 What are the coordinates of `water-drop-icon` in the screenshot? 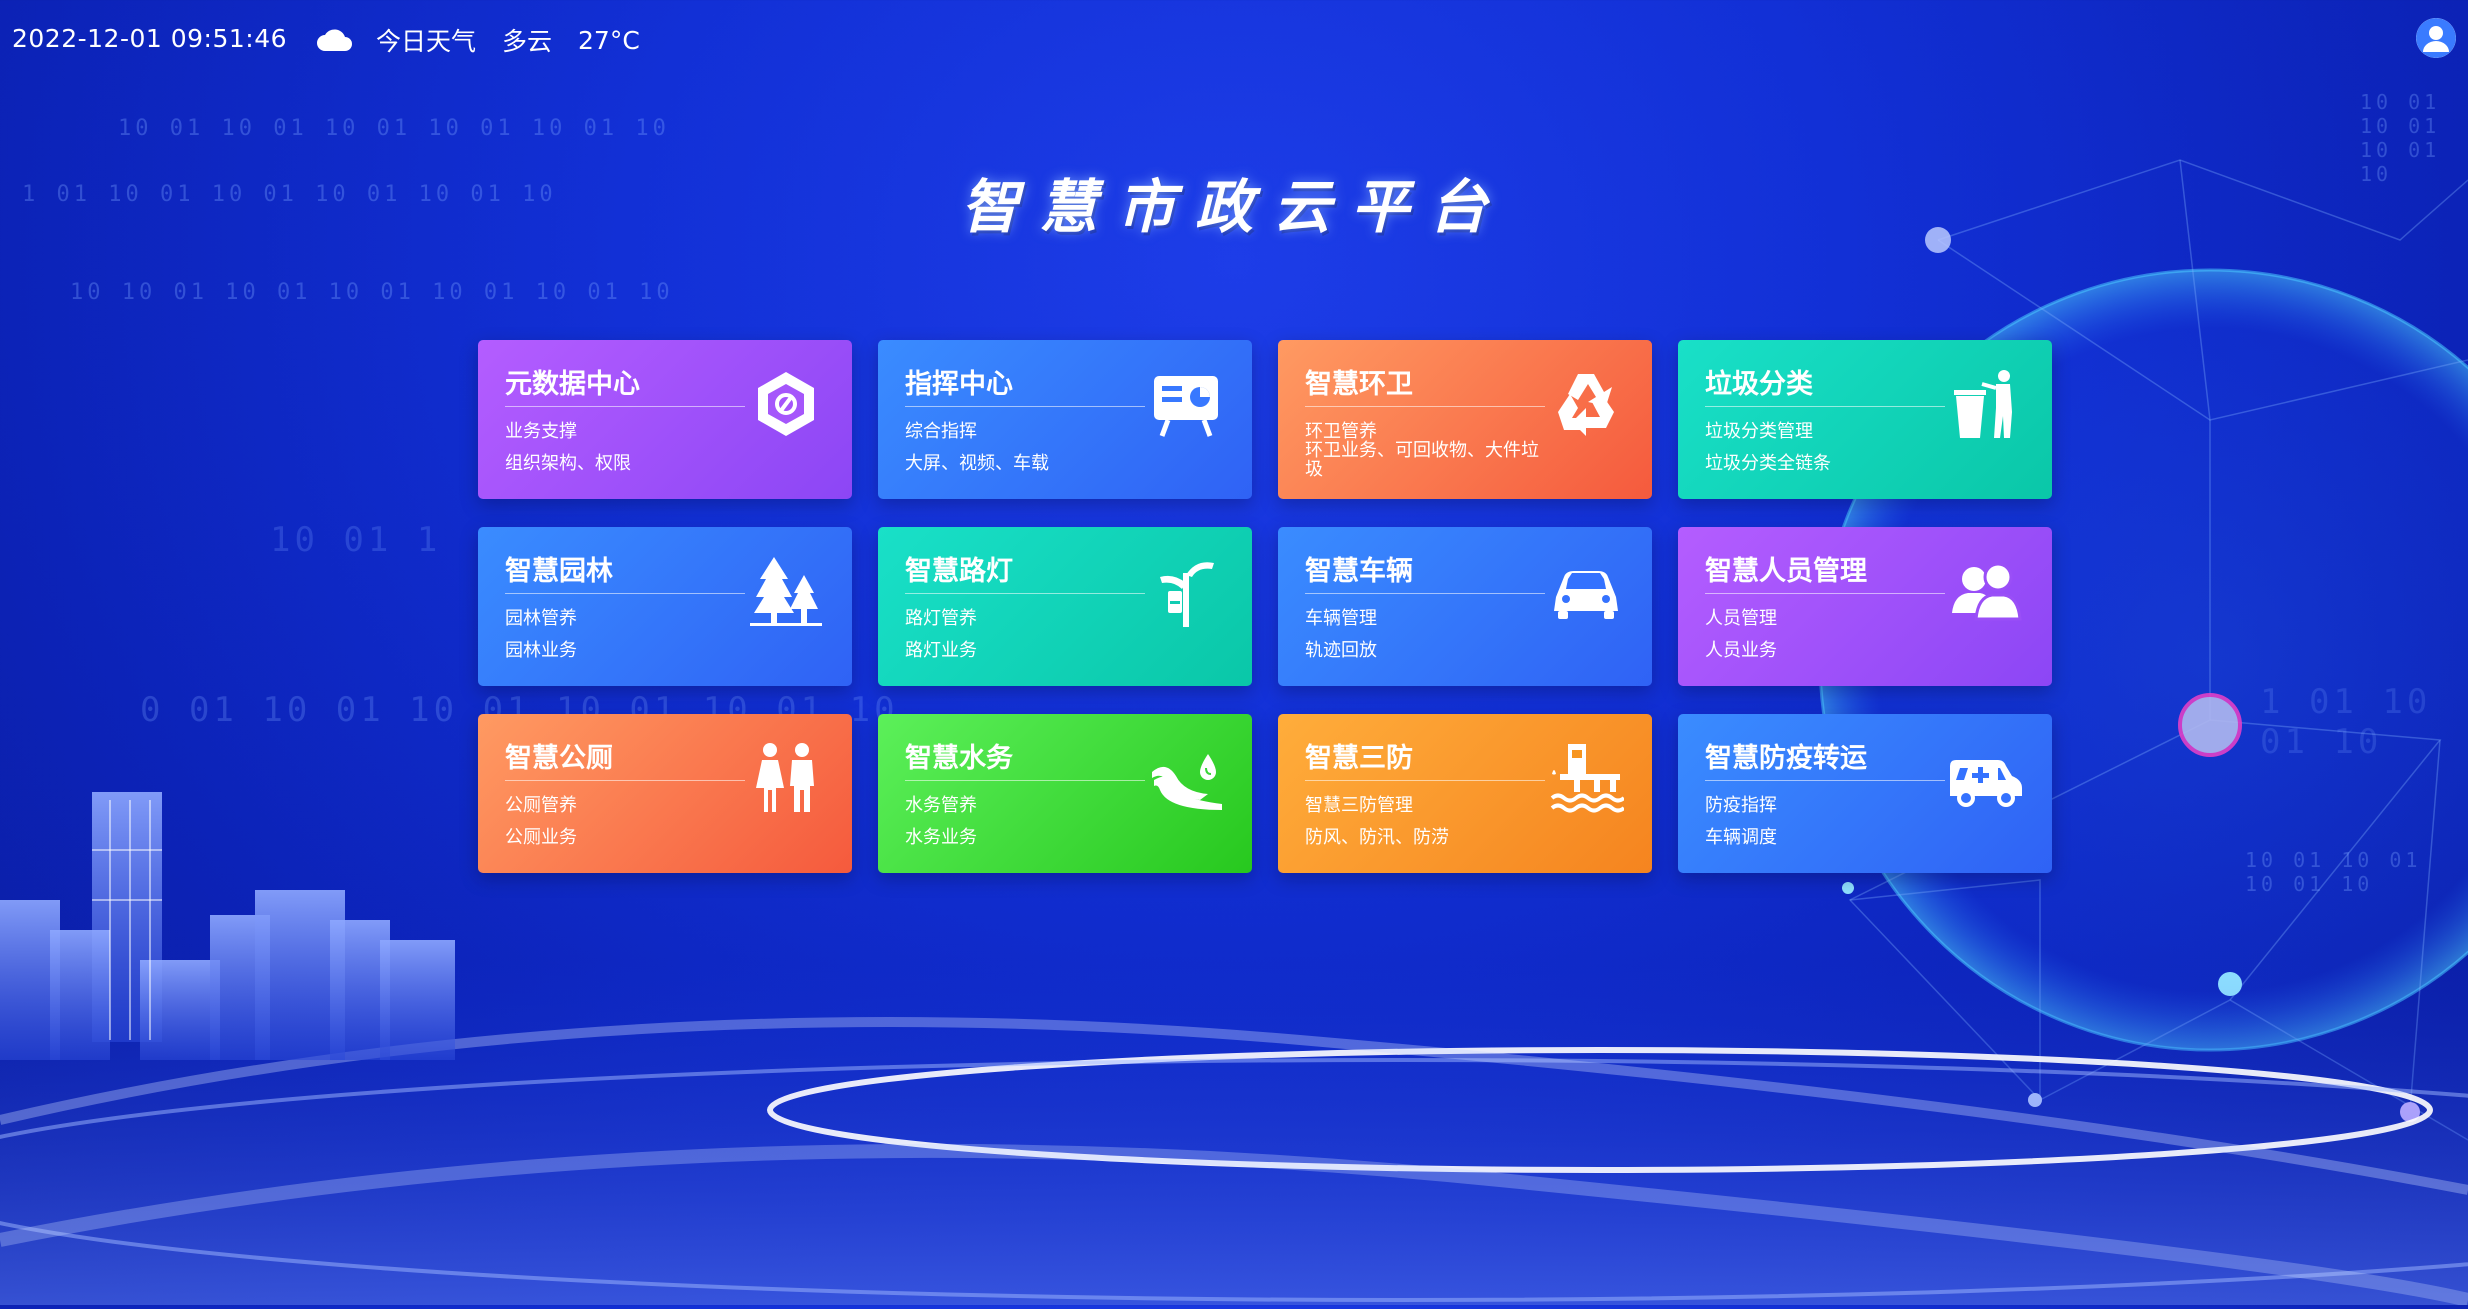 It's located at (1187, 782).